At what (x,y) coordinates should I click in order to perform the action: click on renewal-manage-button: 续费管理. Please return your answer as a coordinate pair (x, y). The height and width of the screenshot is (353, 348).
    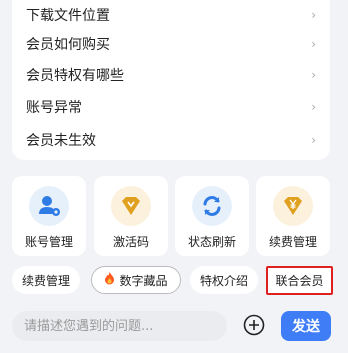
    Looking at the image, I should click on (293, 216).